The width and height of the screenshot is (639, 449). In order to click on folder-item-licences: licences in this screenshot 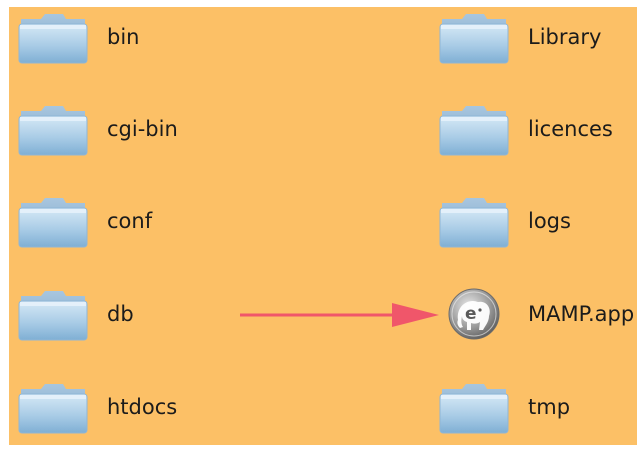, I will do `click(525, 129)`.